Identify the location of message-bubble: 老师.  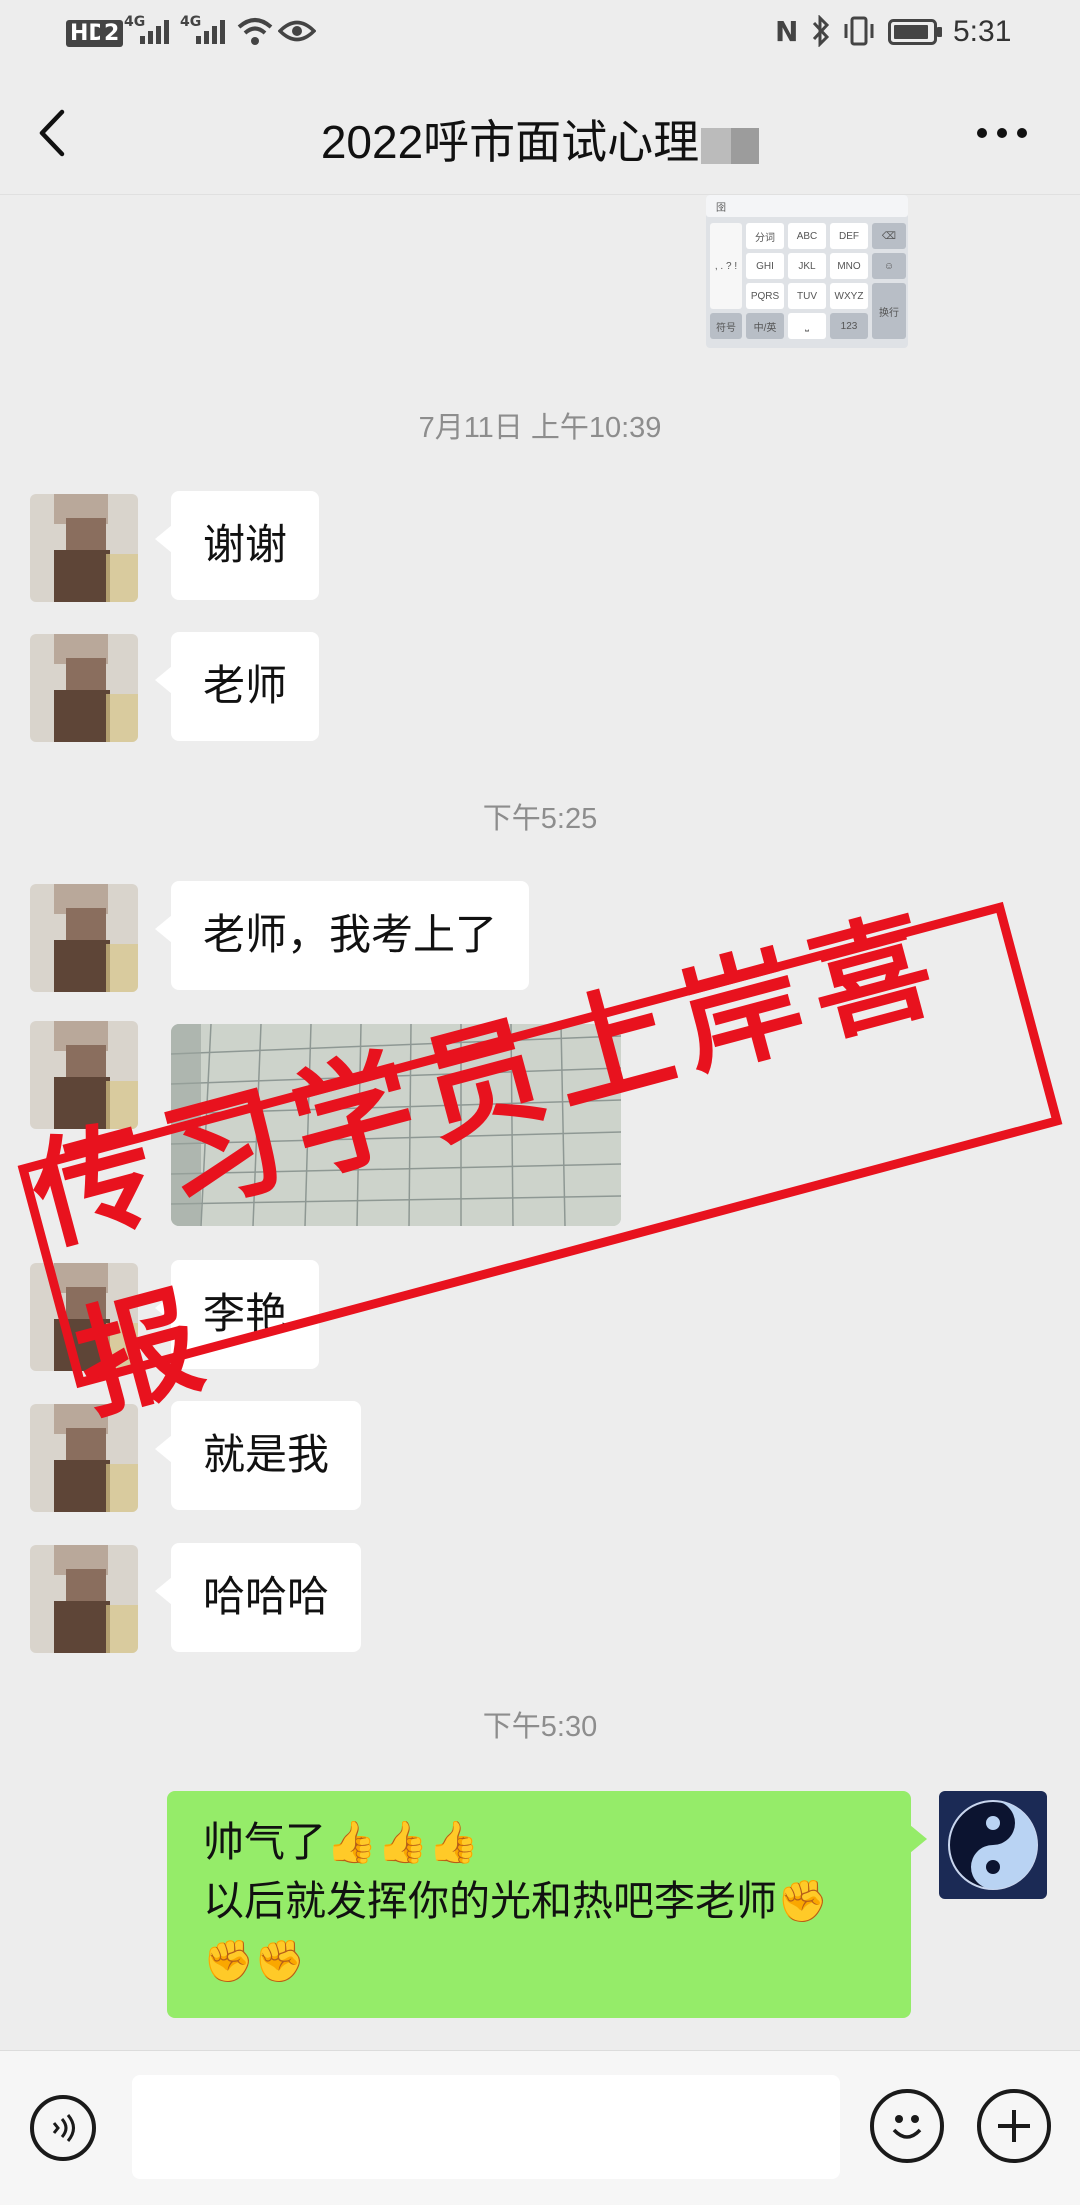
(237, 686).